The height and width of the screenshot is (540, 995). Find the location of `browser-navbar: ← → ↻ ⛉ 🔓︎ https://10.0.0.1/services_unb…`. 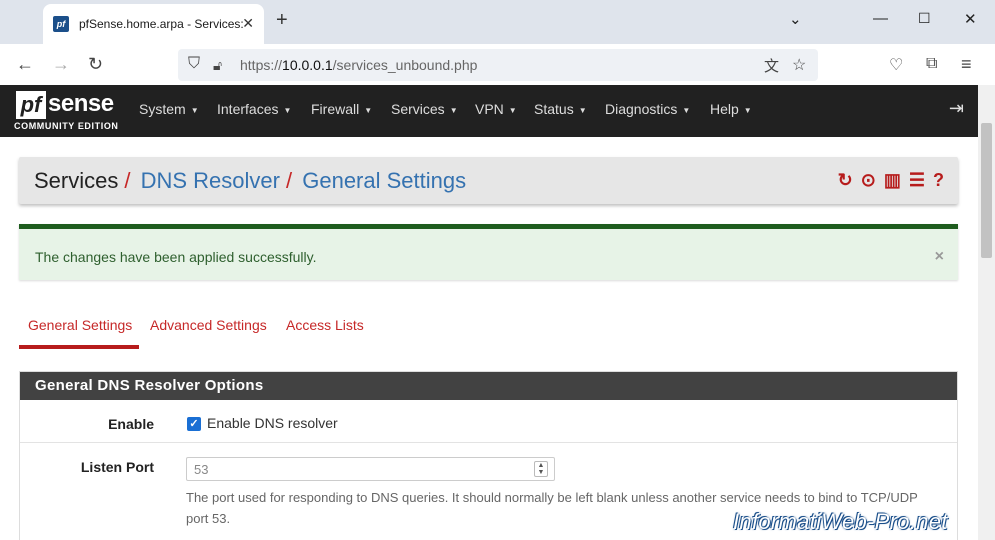

browser-navbar: ← → ↻ ⛉ 🔓︎ https://10.0.0.1/services_unb… is located at coordinates (497, 65).